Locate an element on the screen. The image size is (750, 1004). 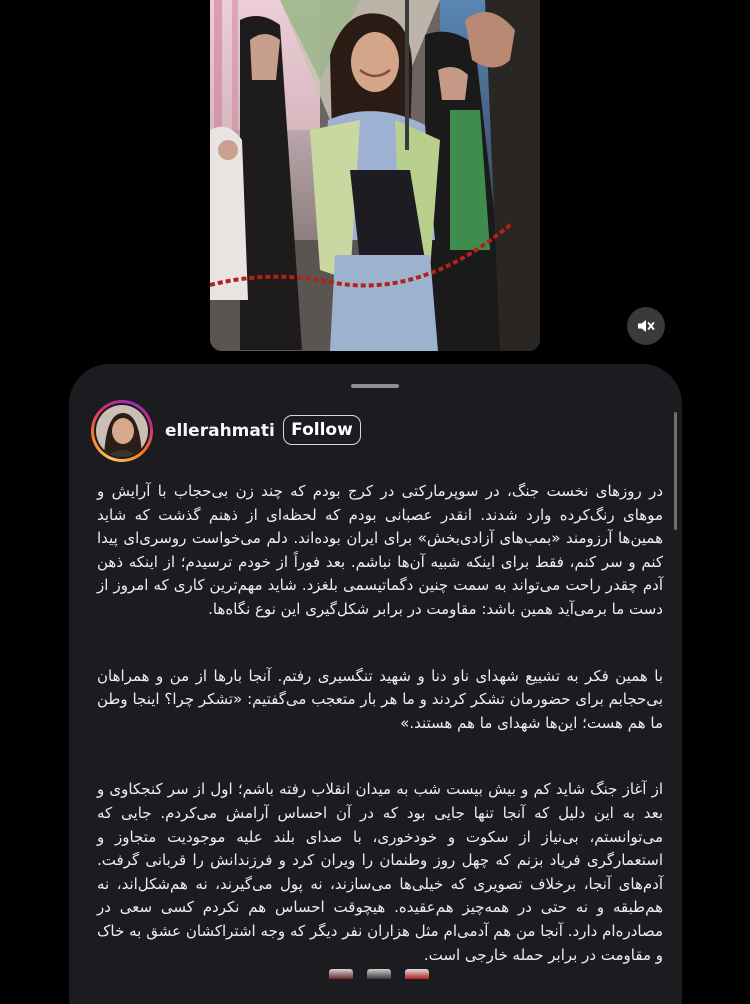
avatar is located at coordinates (122, 431).